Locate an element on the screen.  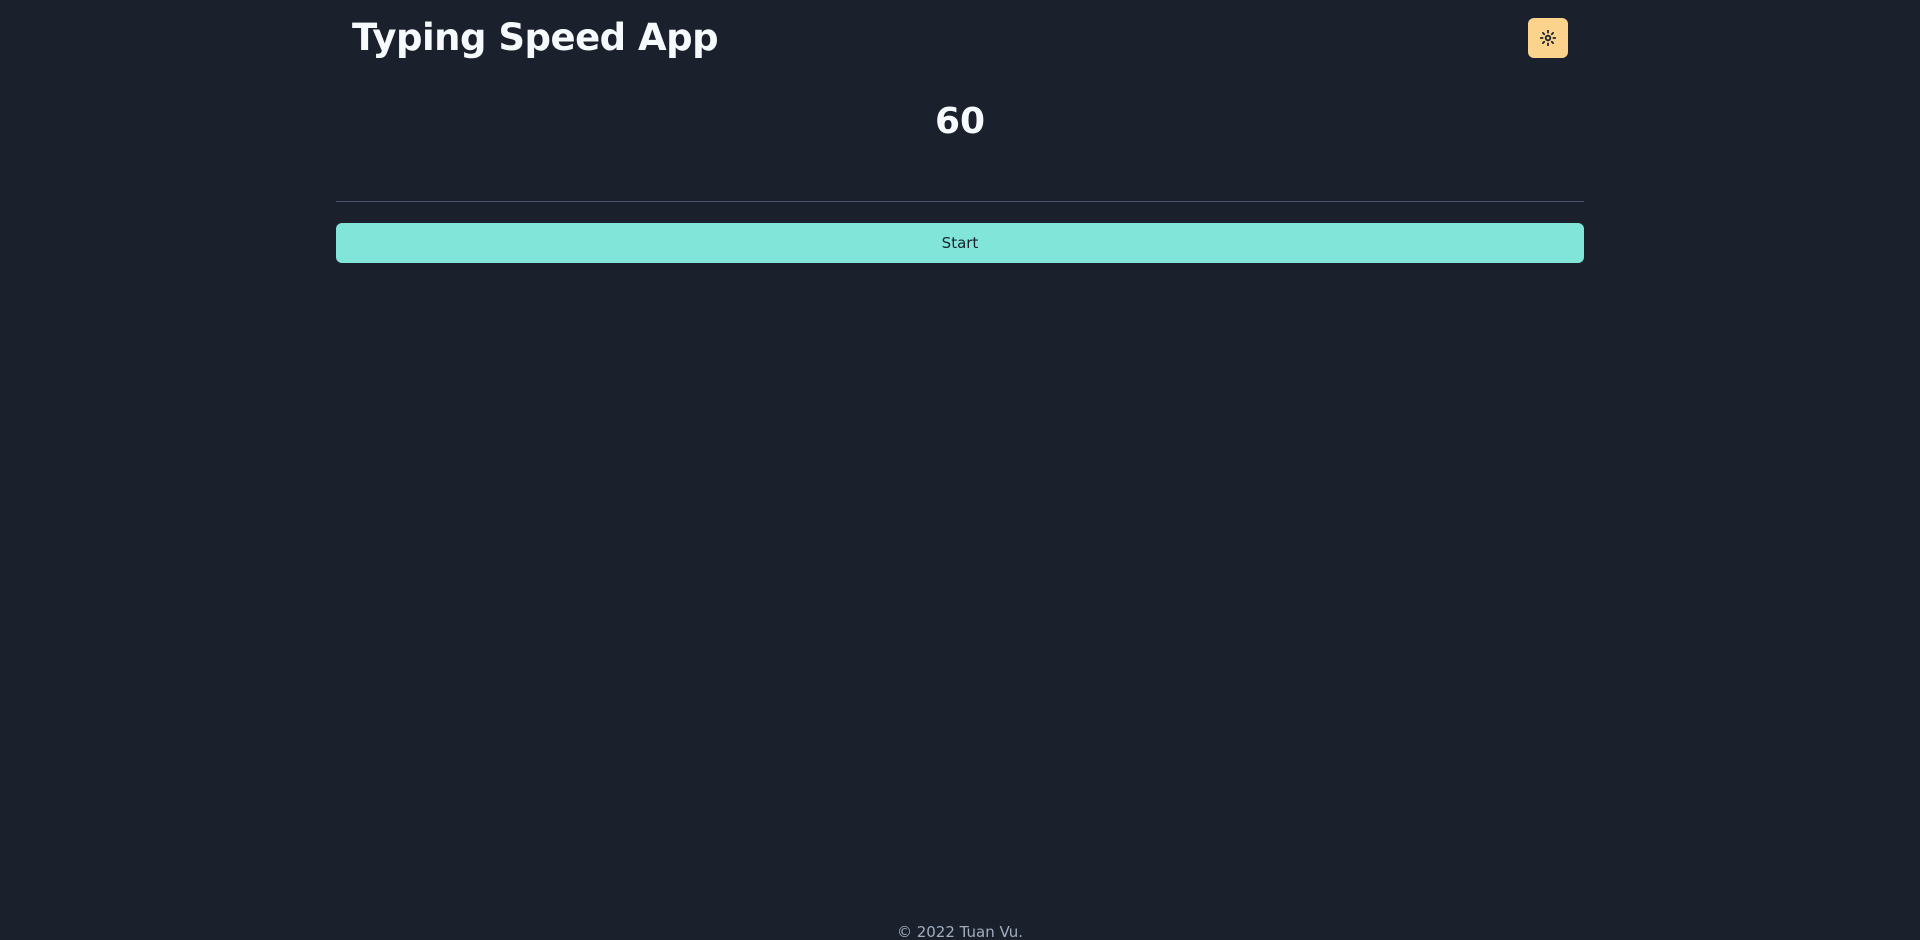
timer-display: 60 is located at coordinates (960, 121).